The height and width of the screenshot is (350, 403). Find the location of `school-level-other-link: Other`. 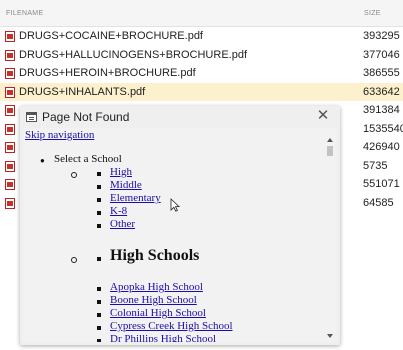

school-level-other-link: Other is located at coordinates (122, 224).